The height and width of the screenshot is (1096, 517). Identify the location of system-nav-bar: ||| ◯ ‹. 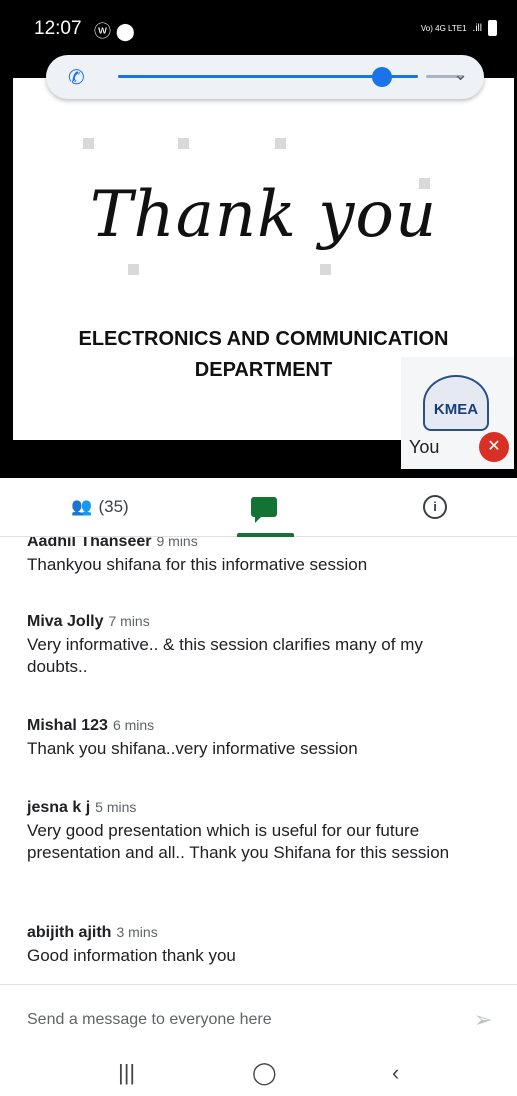
(258, 1074).